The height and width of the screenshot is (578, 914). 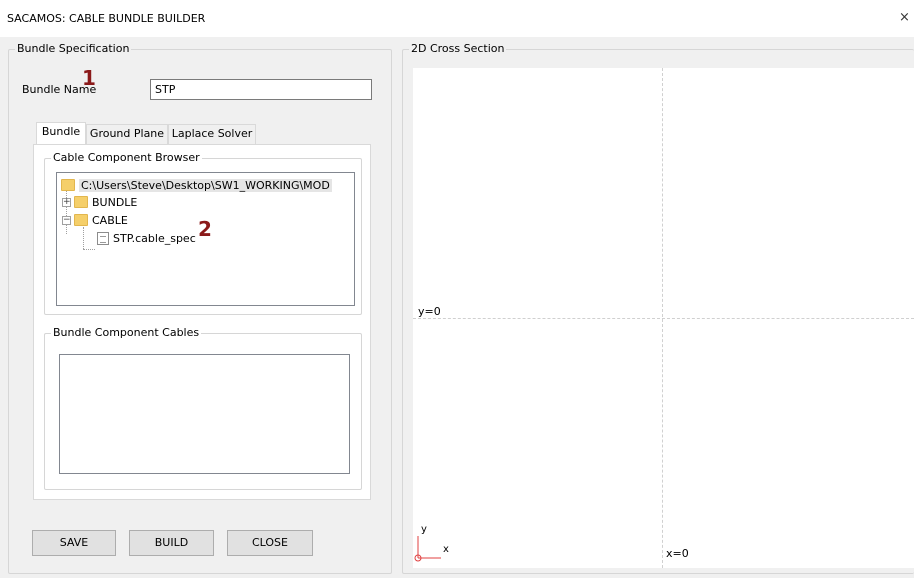 What do you see at coordinates (429, 311) in the screenshot?
I see `y-zero-label: y=0` at bounding box center [429, 311].